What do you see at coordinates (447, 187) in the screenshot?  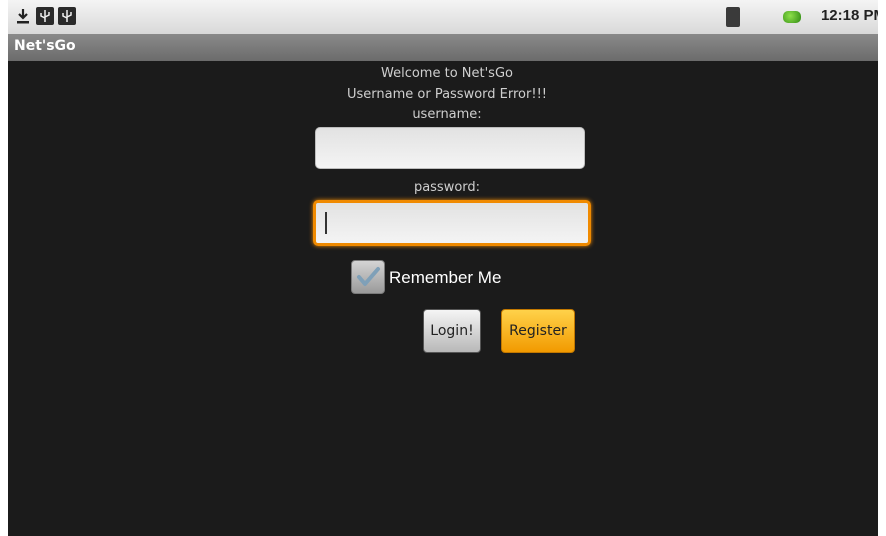 I see `password-label: password:` at bounding box center [447, 187].